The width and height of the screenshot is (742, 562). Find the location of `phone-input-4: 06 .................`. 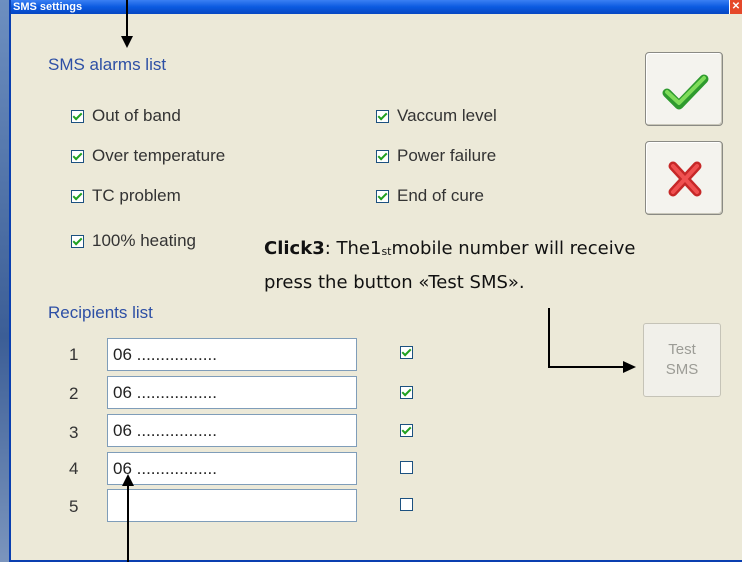

phone-input-4: 06 ................. is located at coordinates (232, 468).